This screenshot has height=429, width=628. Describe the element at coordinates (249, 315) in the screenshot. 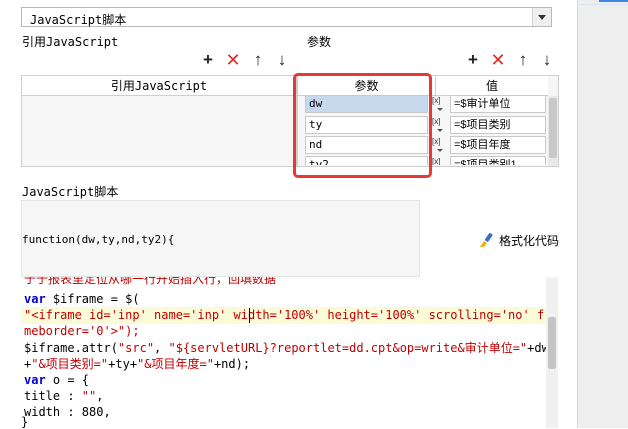

I see `text-cursor` at that location.